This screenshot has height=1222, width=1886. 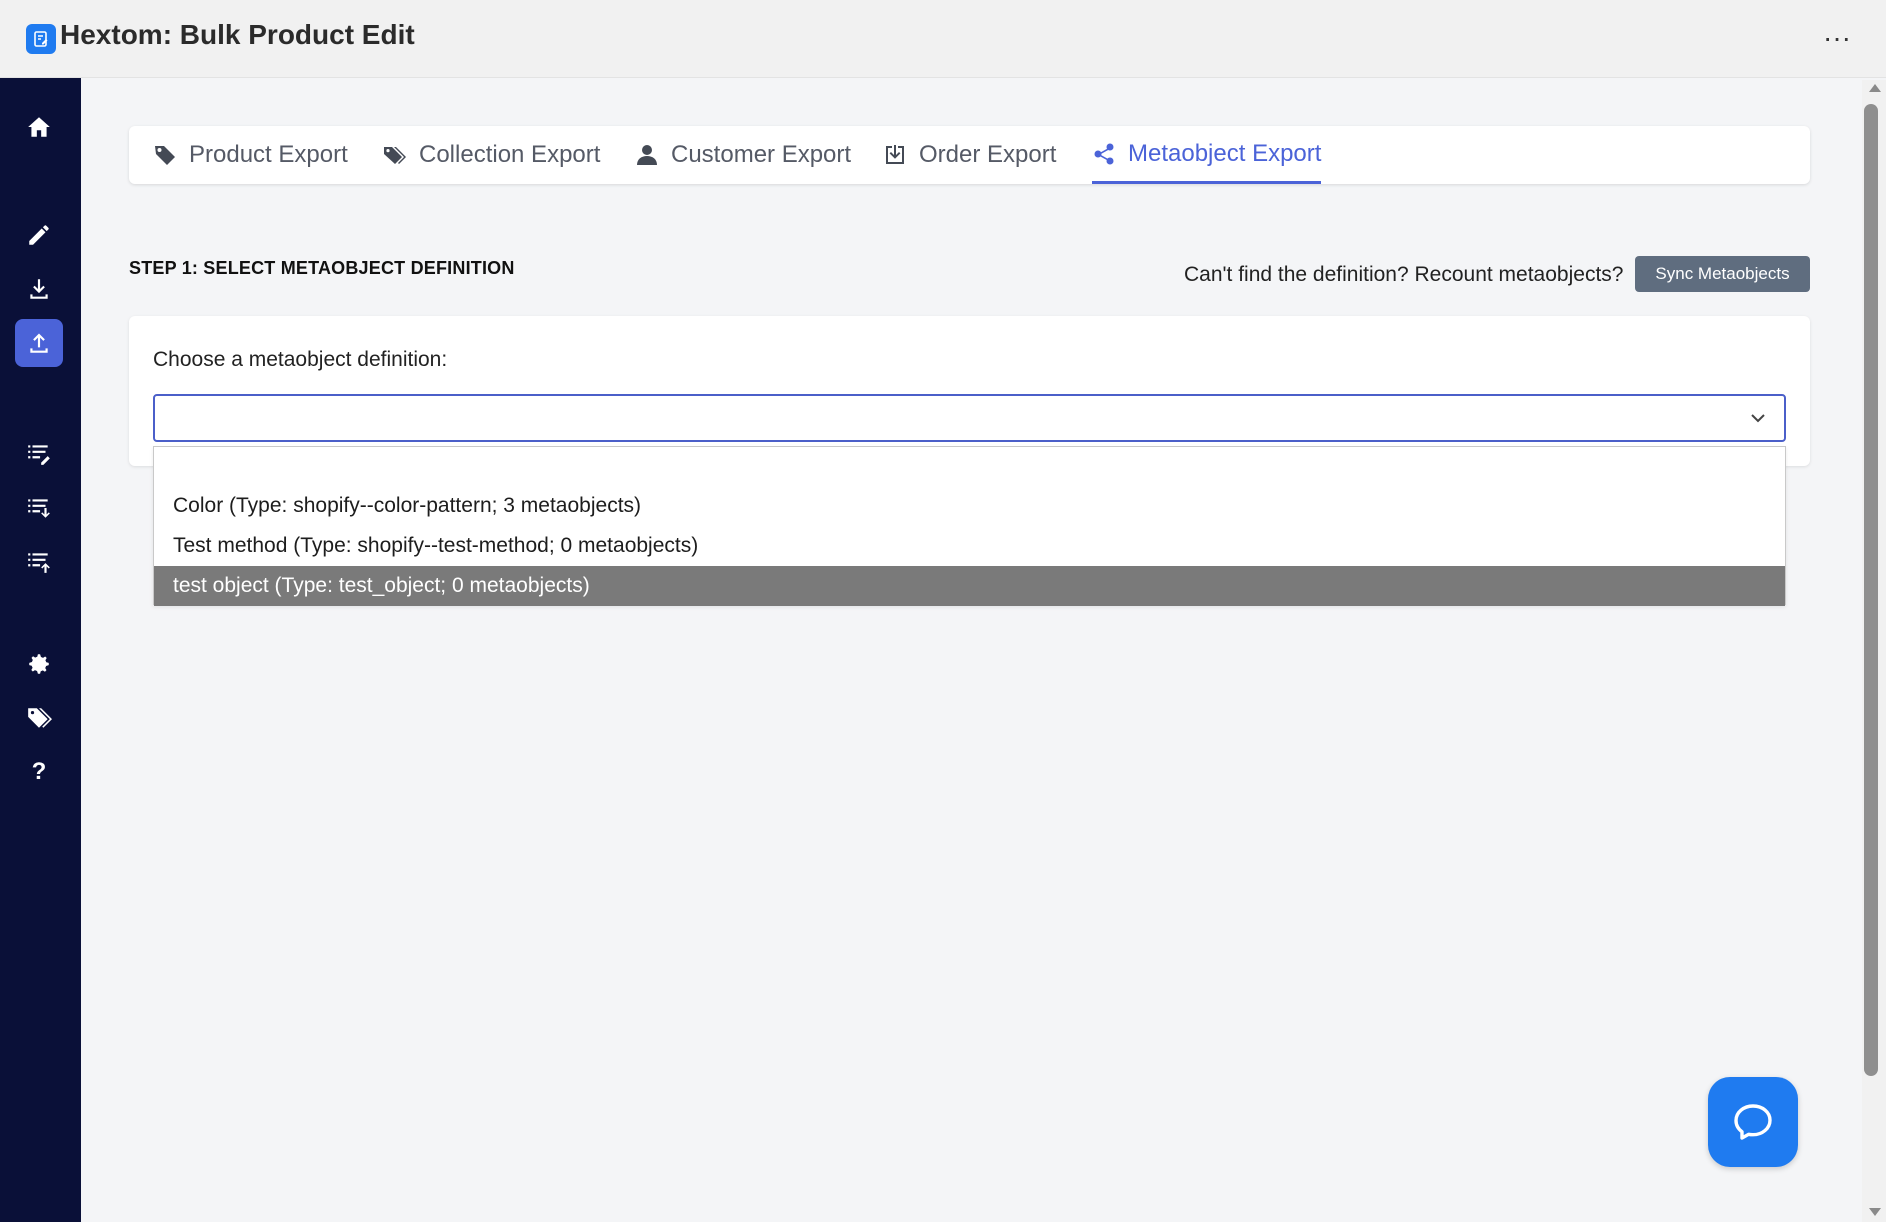 I want to click on tab-metaobject-export: Metaobject Export, so click(x=1207, y=155).